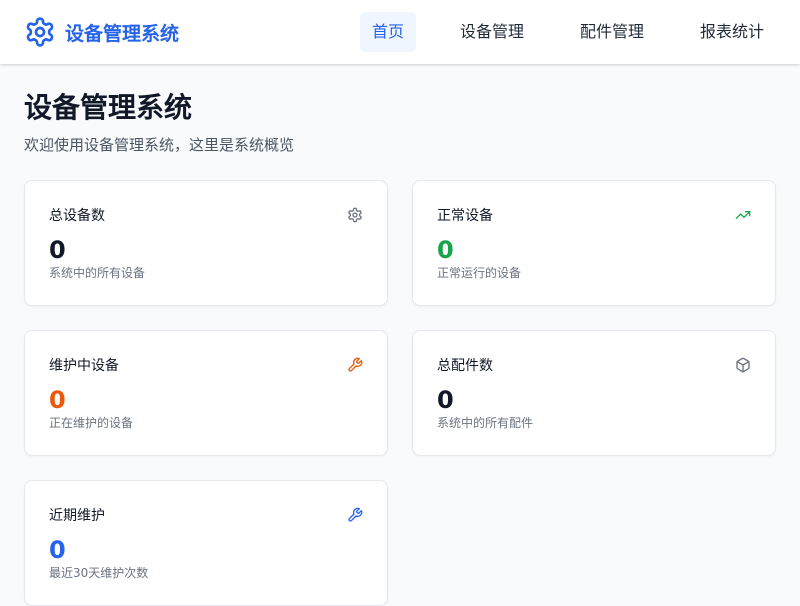 The width and height of the screenshot is (800, 606). Describe the element at coordinates (159, 145) in the screenshot. I see `page-subtitle: 欢迎使用设备管理系统，这里是系统概览` at that location.